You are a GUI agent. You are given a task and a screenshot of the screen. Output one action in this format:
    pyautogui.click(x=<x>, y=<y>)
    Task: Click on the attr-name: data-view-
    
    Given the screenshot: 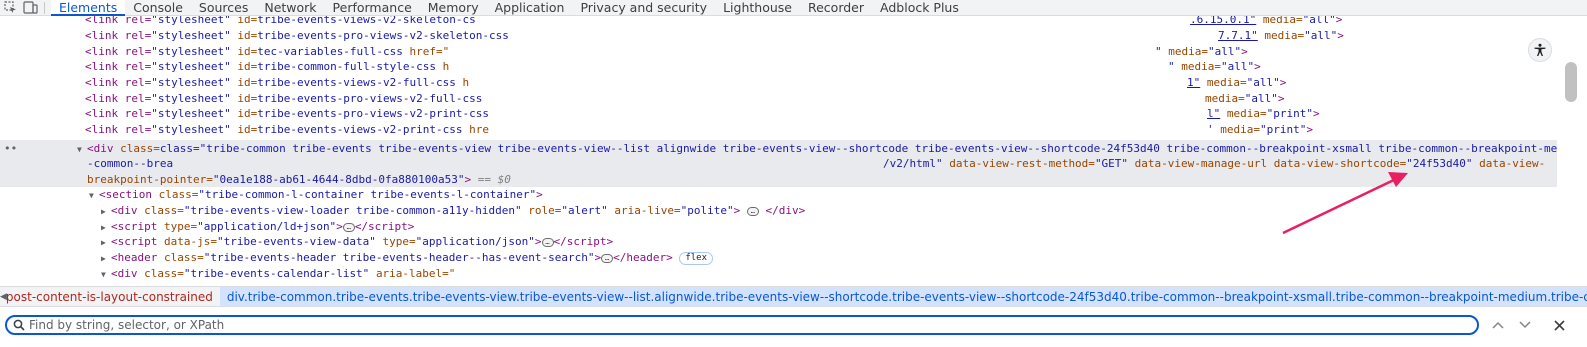 What is the action you would take?
    pyautogui.click(x=1509, y=163)
    